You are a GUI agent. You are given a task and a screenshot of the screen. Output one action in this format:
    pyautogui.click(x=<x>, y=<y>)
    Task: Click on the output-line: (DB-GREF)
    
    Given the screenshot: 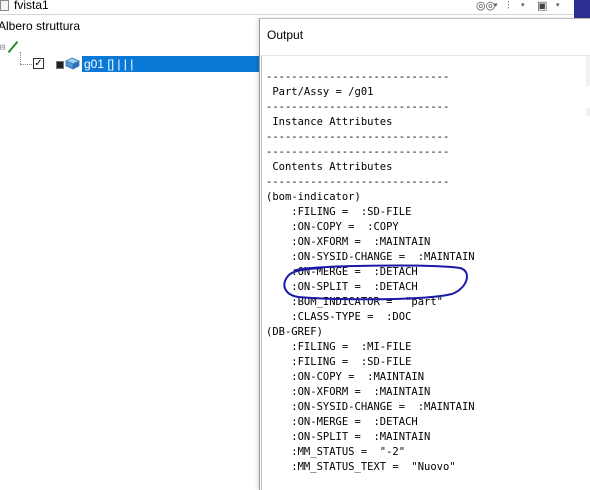 What is the action you would take?
    pyautogui.click(x=294, y=332)
    